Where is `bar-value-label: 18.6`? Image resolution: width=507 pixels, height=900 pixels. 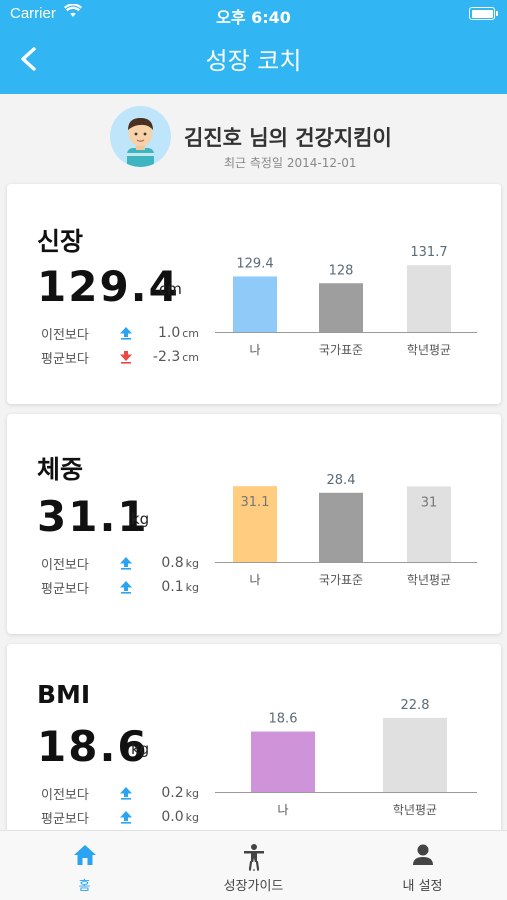 bar-value-label: 18.6 is located at coordinates (283, 719).